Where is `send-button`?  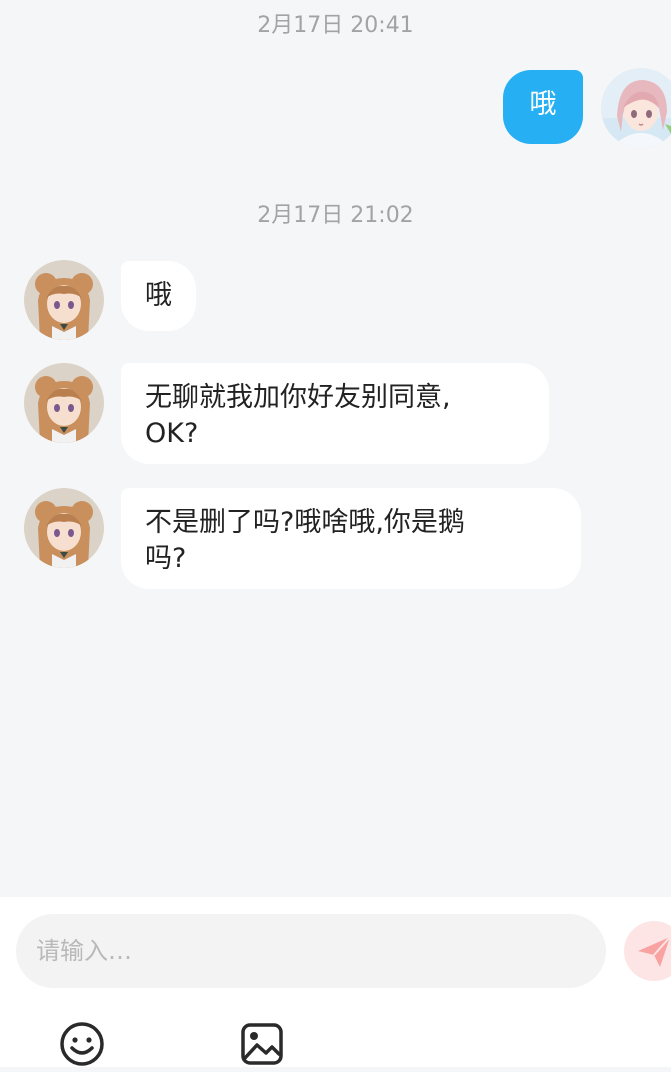 send-button is located at coordinates (647, 951).